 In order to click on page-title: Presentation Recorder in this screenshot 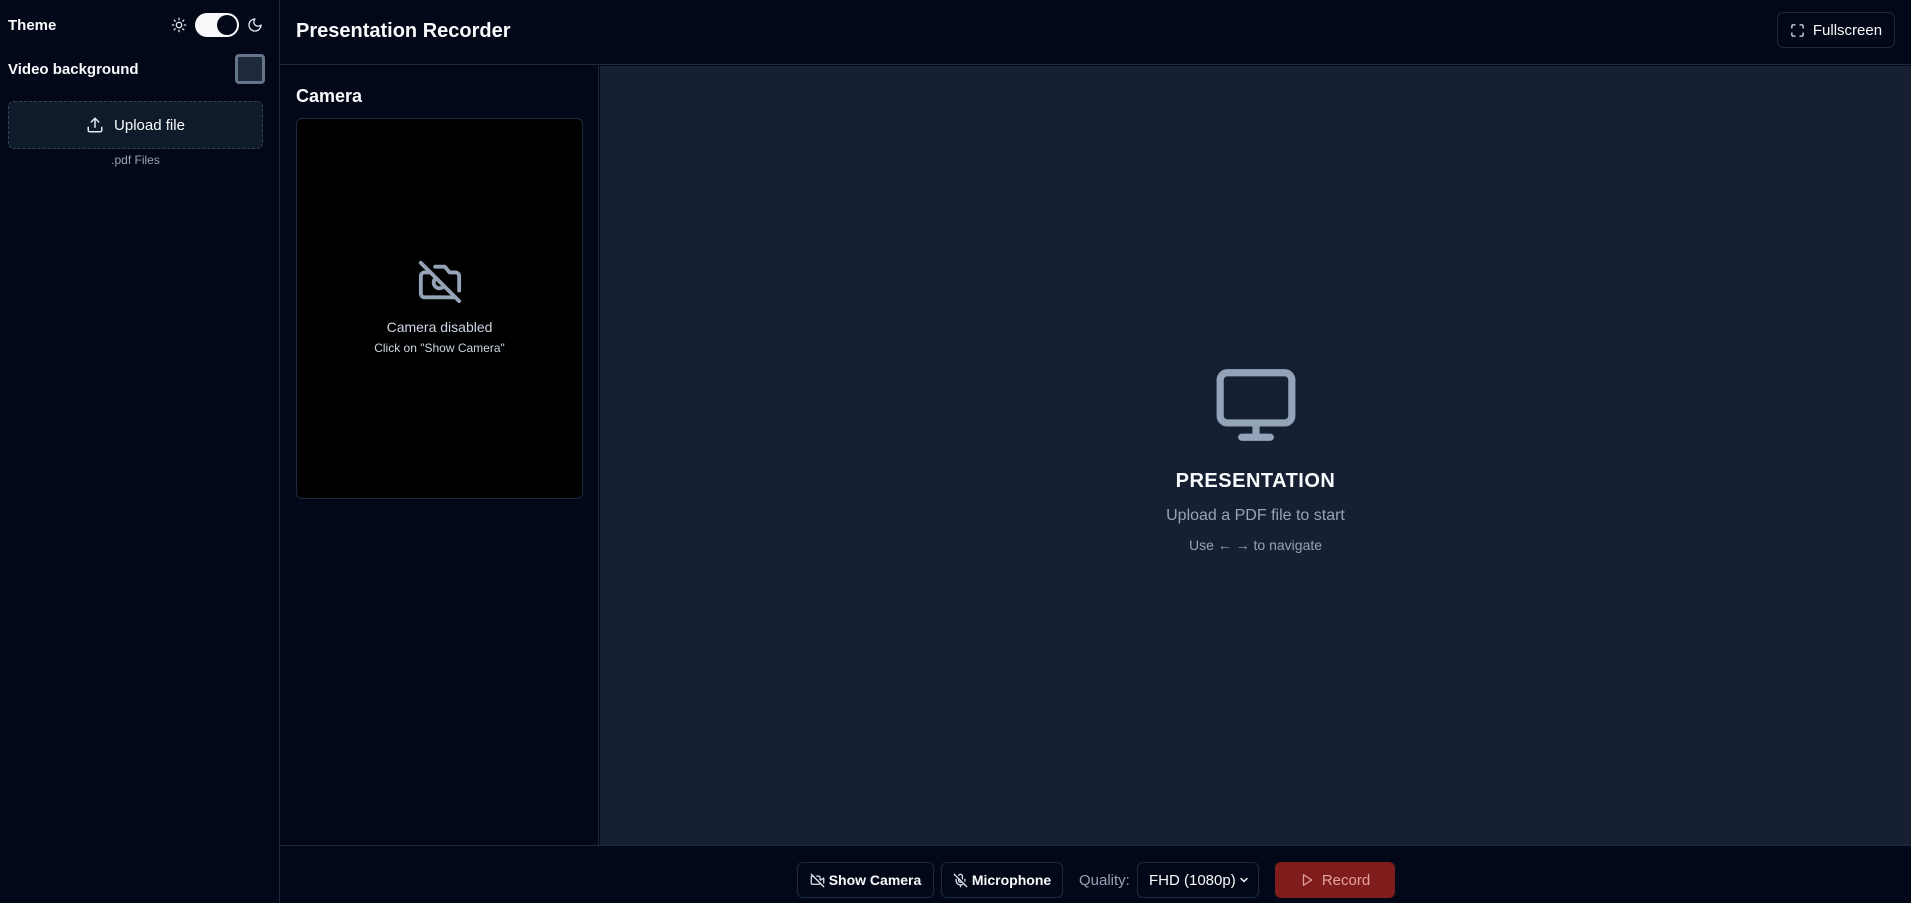, I will do `click(403, 31)`.